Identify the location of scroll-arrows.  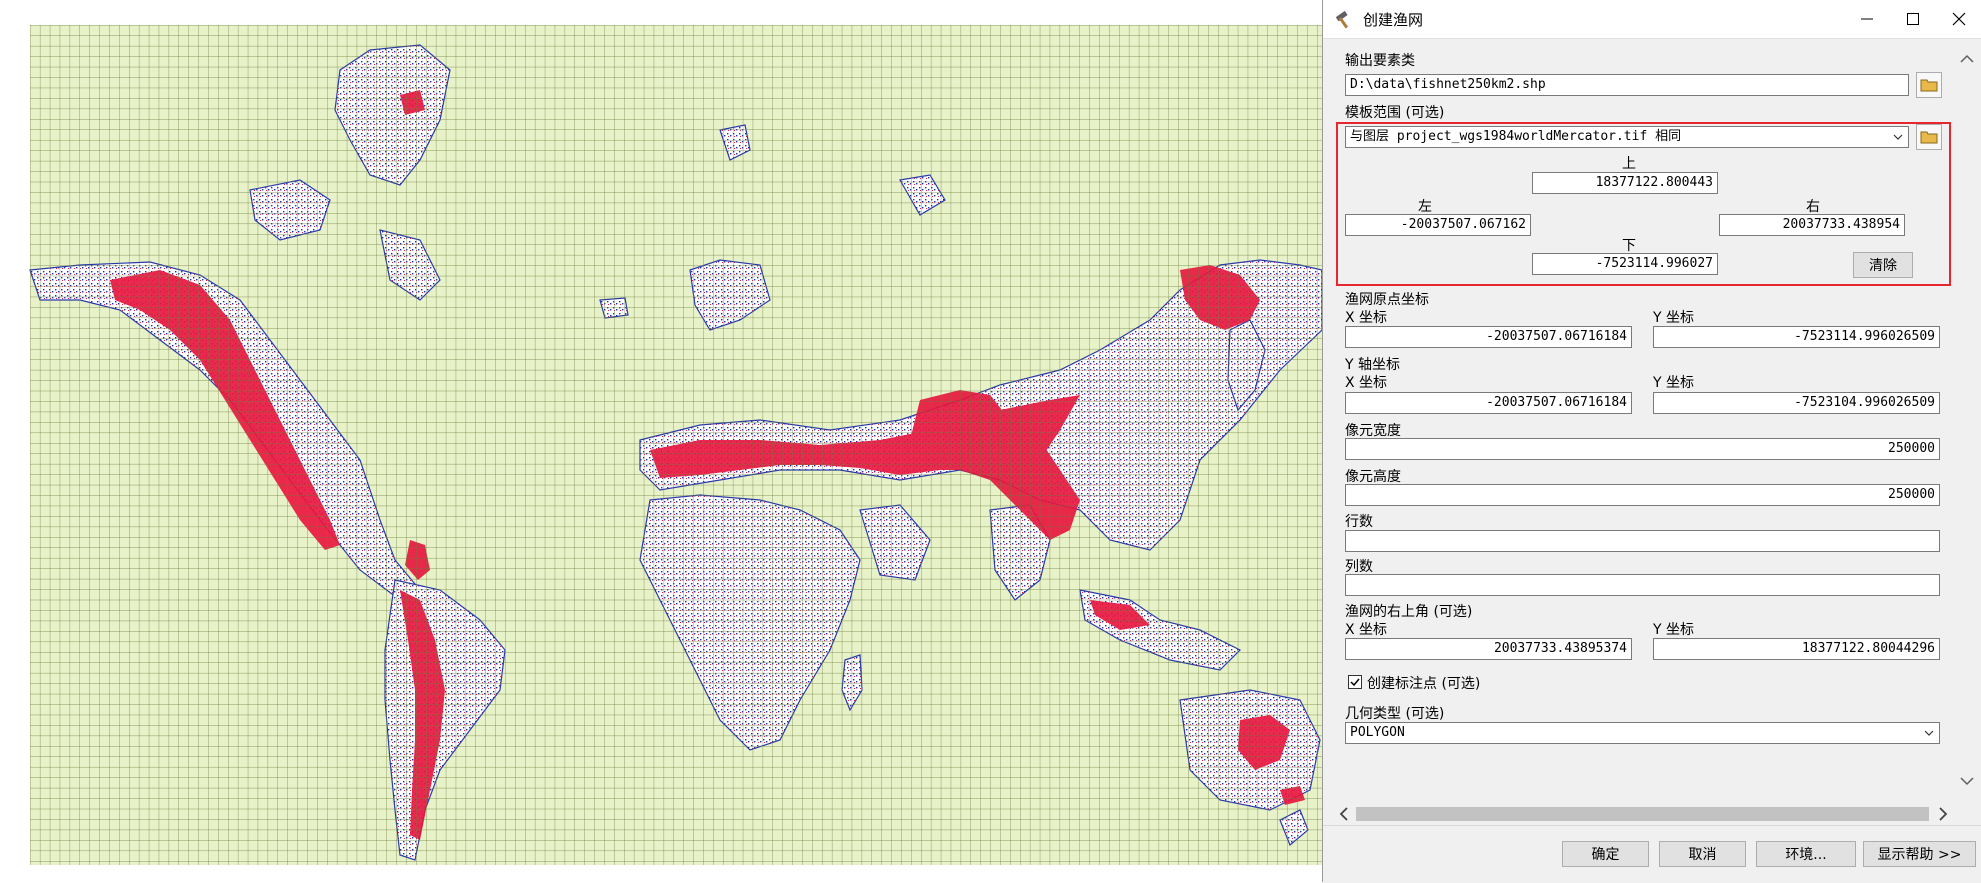
(1967, 420).